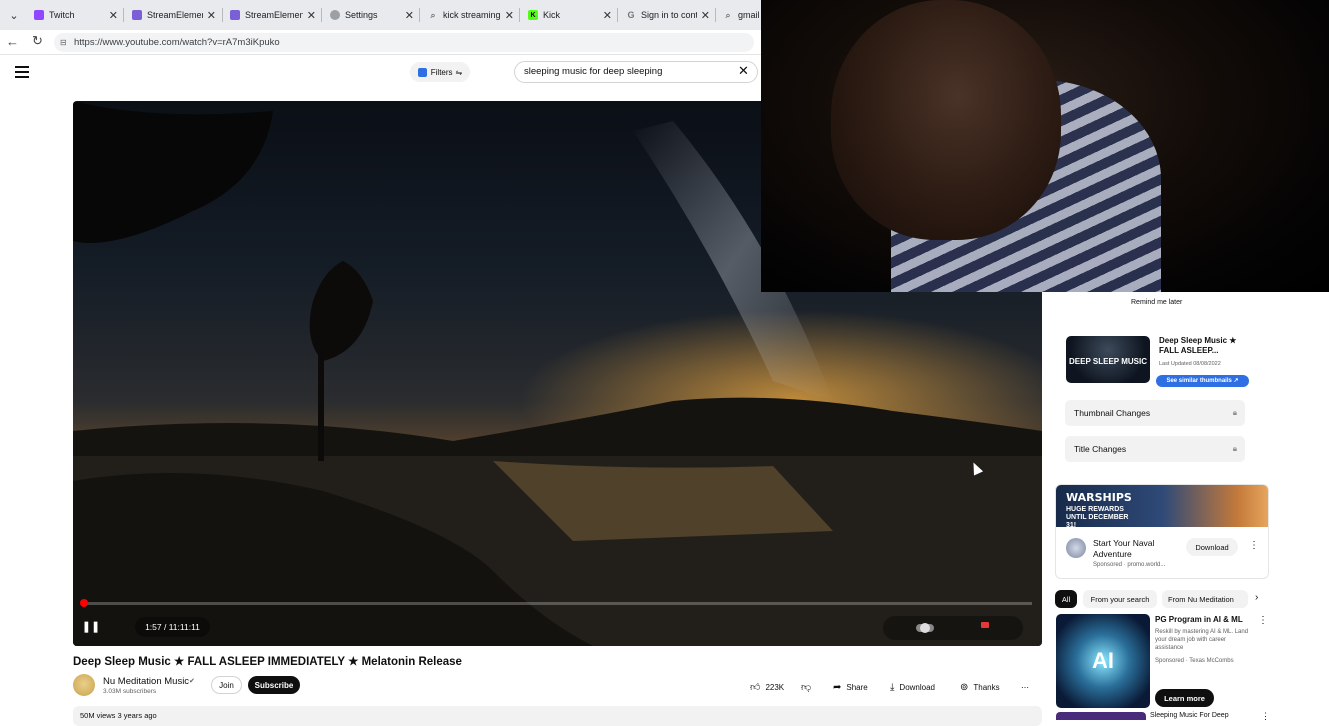  I want to click on thumbnail-changes-row: Thumbnail Changes 🔒︎, so click(1155, 413).